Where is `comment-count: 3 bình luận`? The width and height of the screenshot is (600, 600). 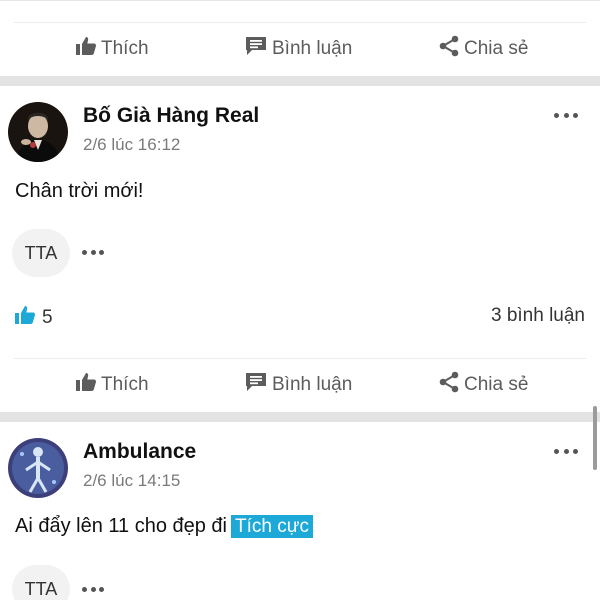 comment-count: 3 bình luận is located at coordinates (538, 316).